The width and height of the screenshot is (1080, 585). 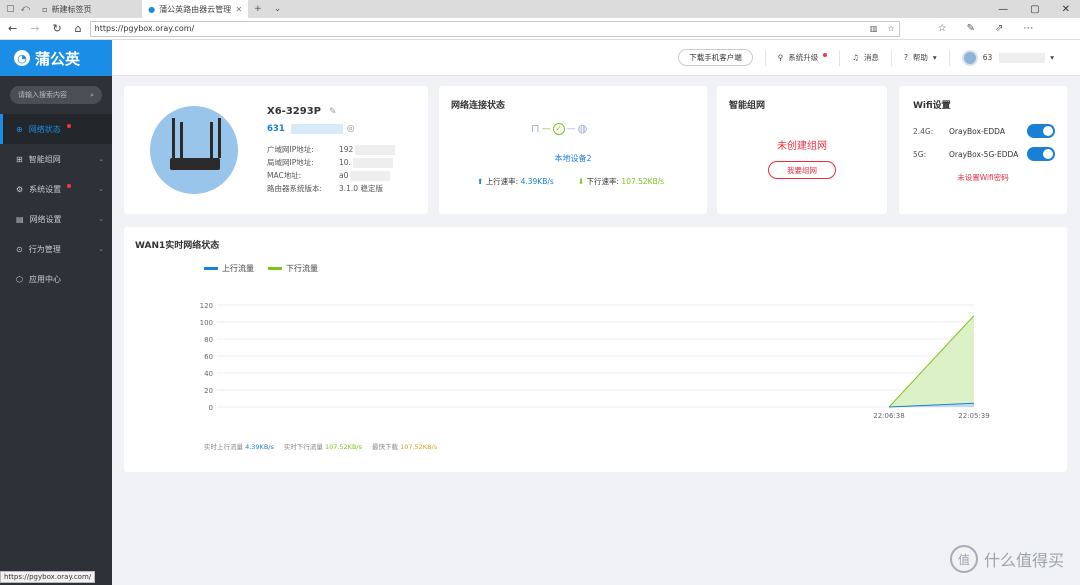 What do you see at coordinates (19, 279) in the screenshot?
I see `cube-icon: ⬡` at bounding box center [19, 279].